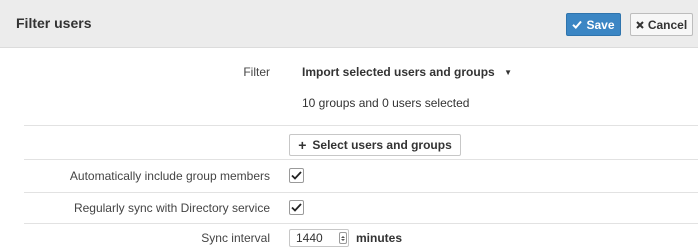 The width and height of the screenshot is (698, 248). What do you see at coordinates (309, 238) in the screenshot?
I see `sync-interval-value: 1440` at bounding box center [309, 238].